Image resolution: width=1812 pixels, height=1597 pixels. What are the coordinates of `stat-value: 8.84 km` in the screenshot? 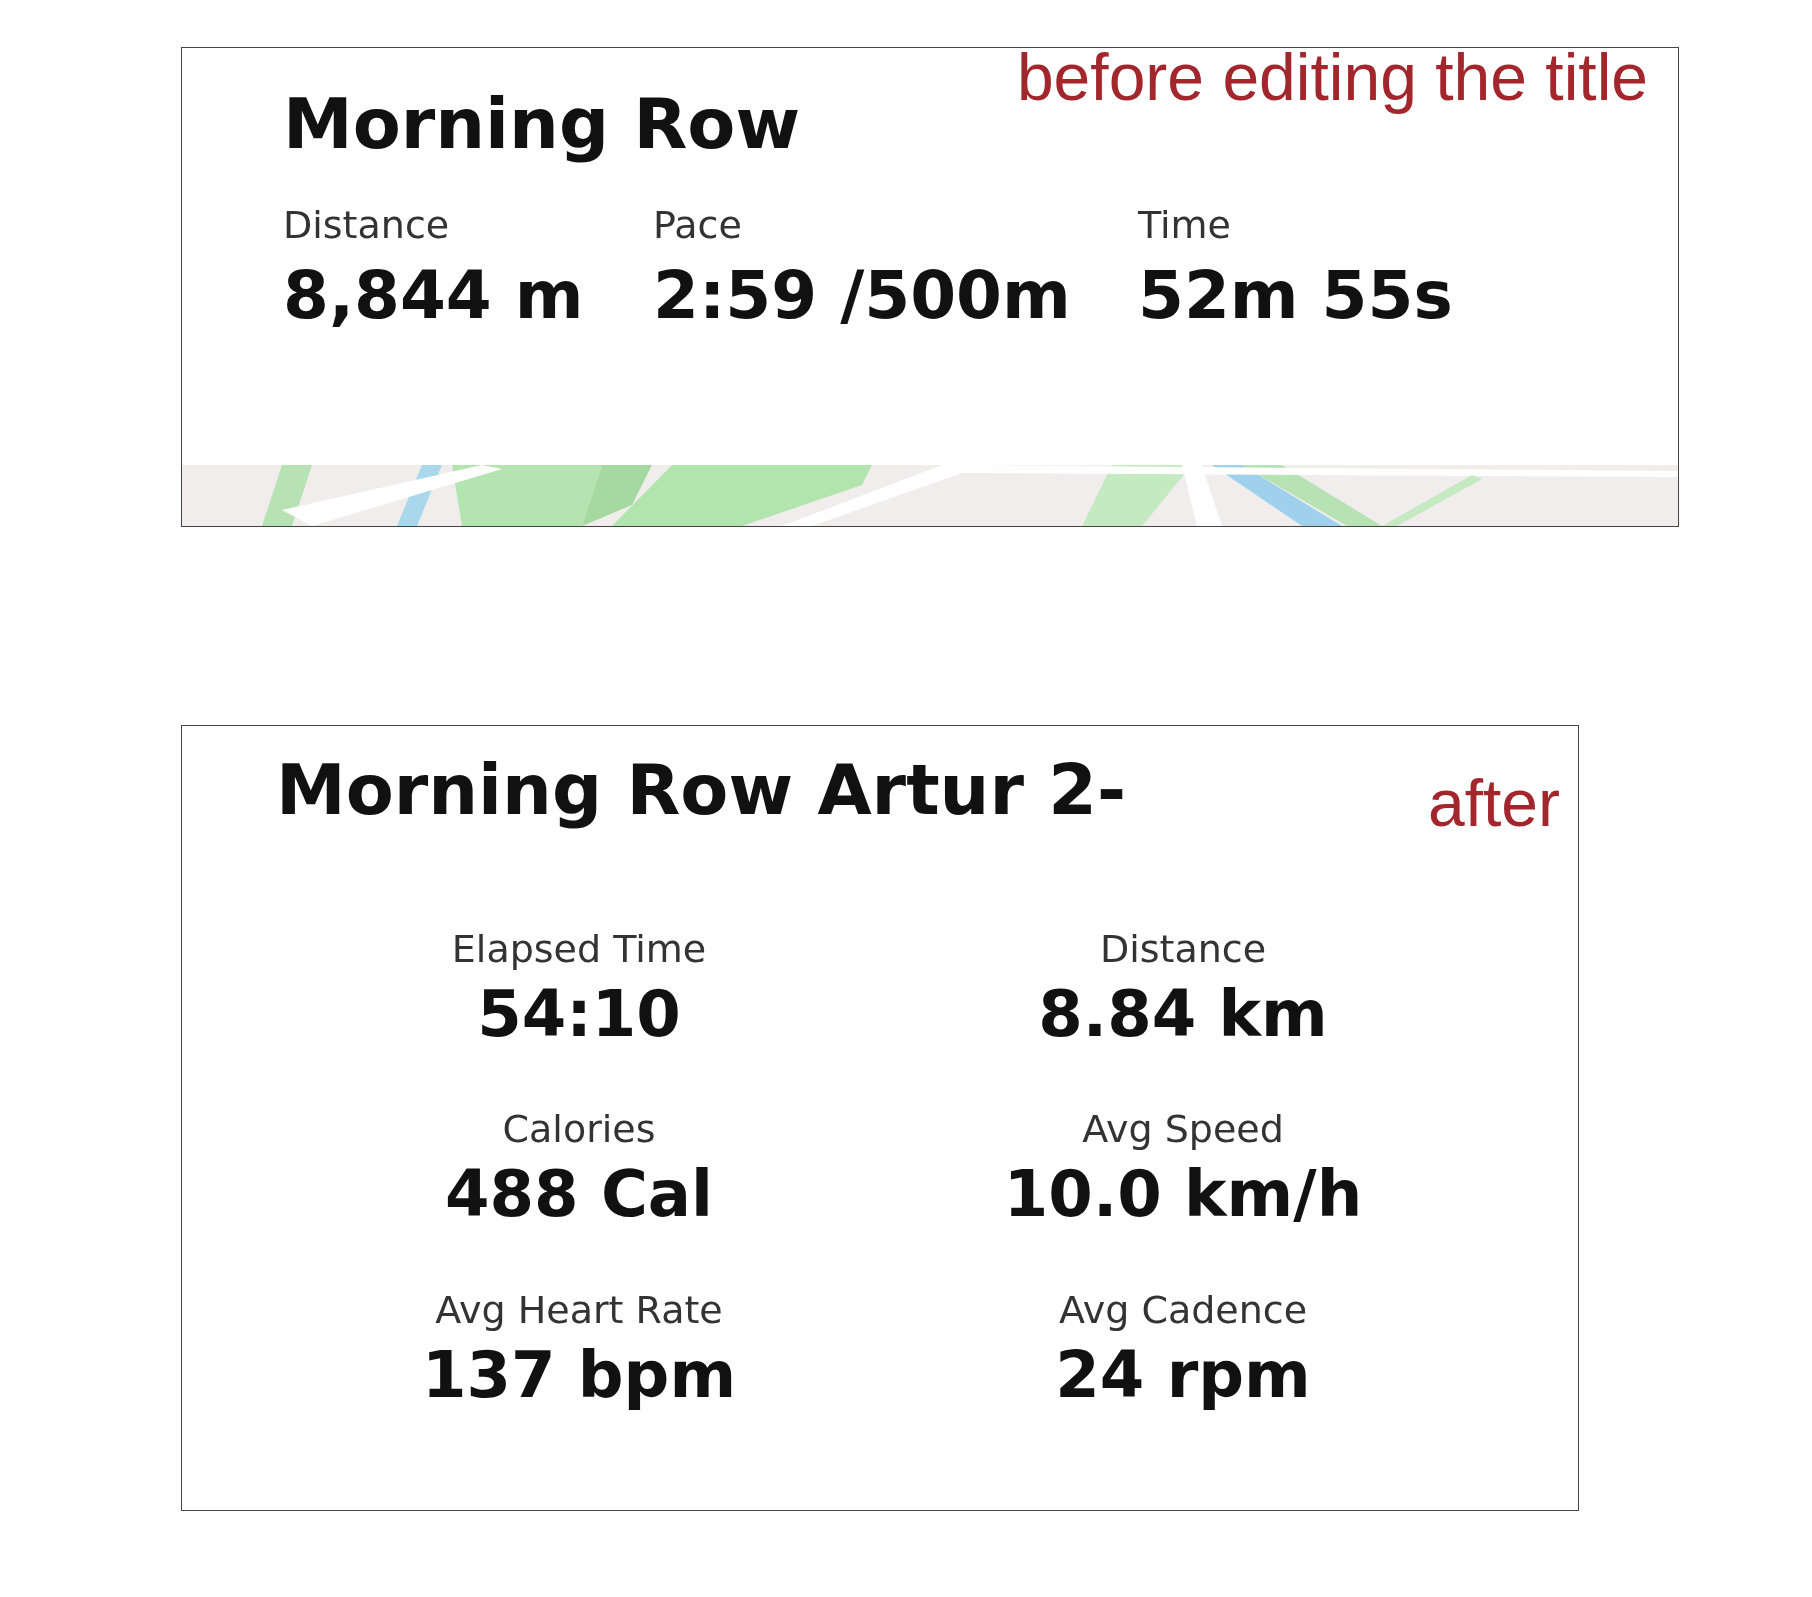 It's located at (1183, 1014).